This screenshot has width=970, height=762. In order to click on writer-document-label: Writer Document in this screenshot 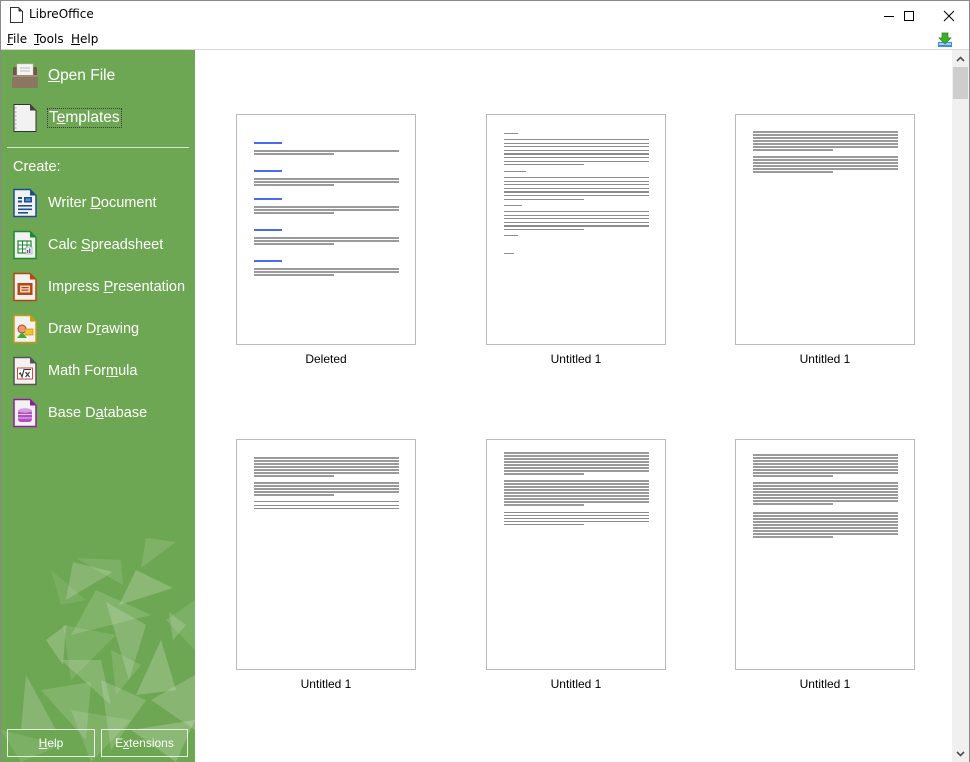, I will do `click(102, 203)`.